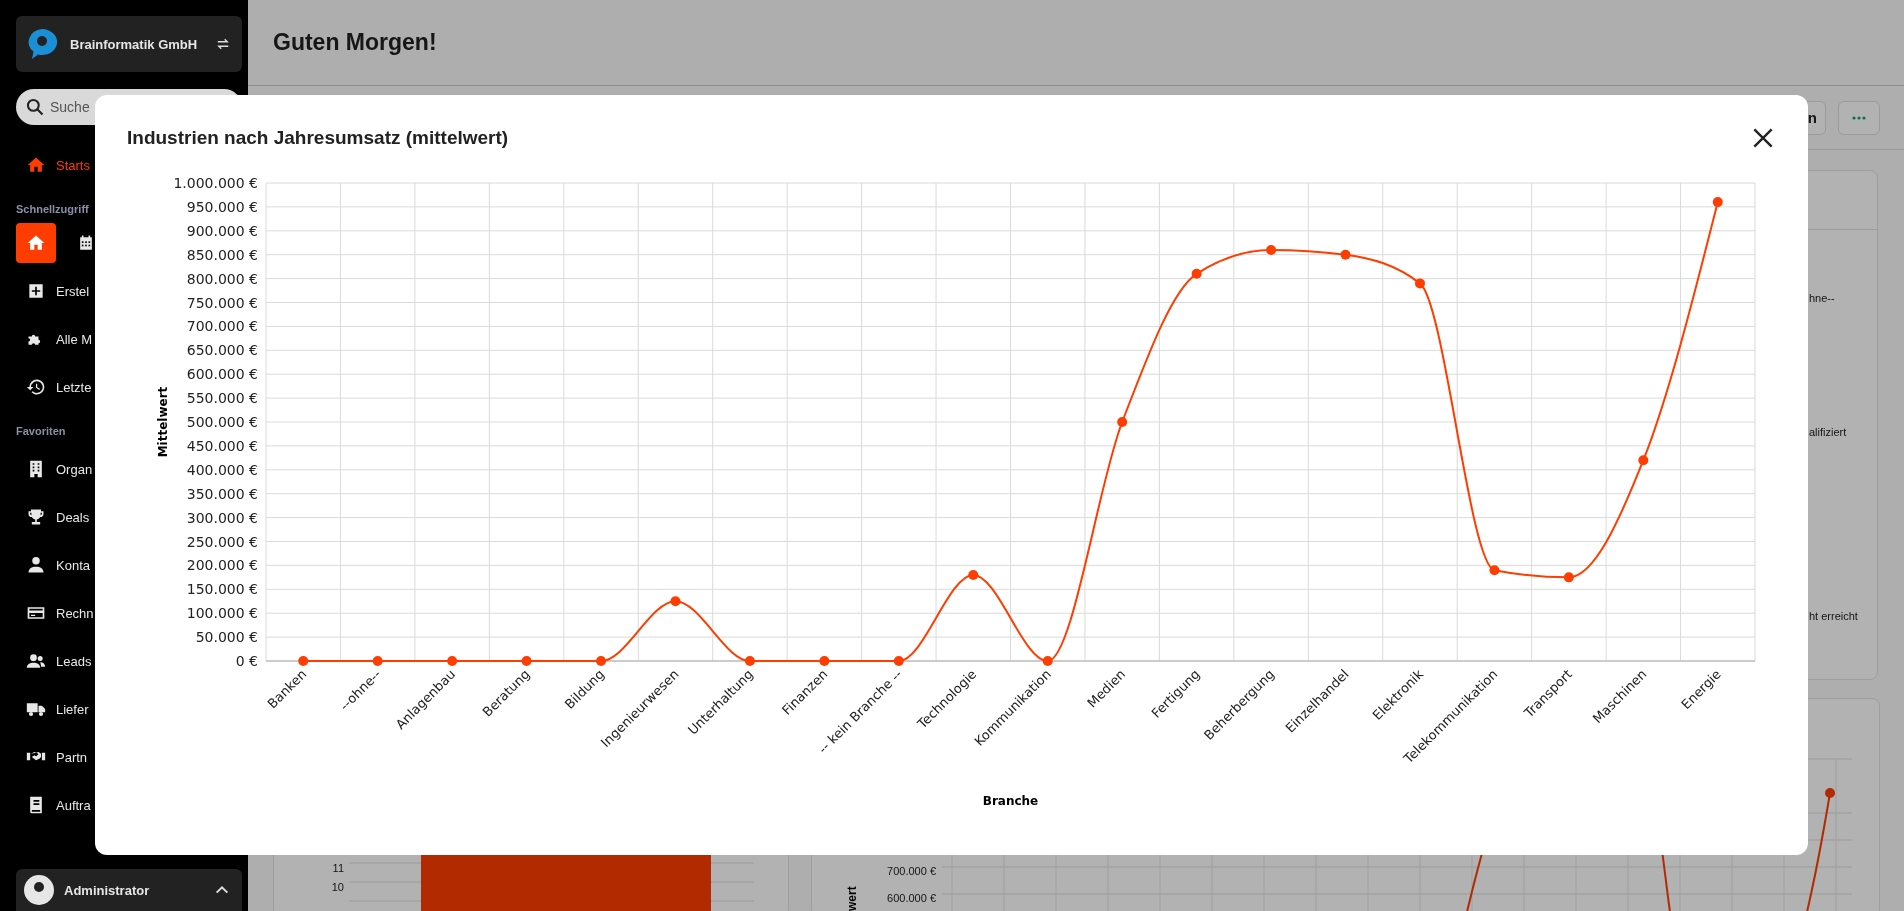 The image size is (1904, 911). Describe the element at coordinates (163, 422) in the screenshot. I see `y-axis-title: Mittelwert` at that location.